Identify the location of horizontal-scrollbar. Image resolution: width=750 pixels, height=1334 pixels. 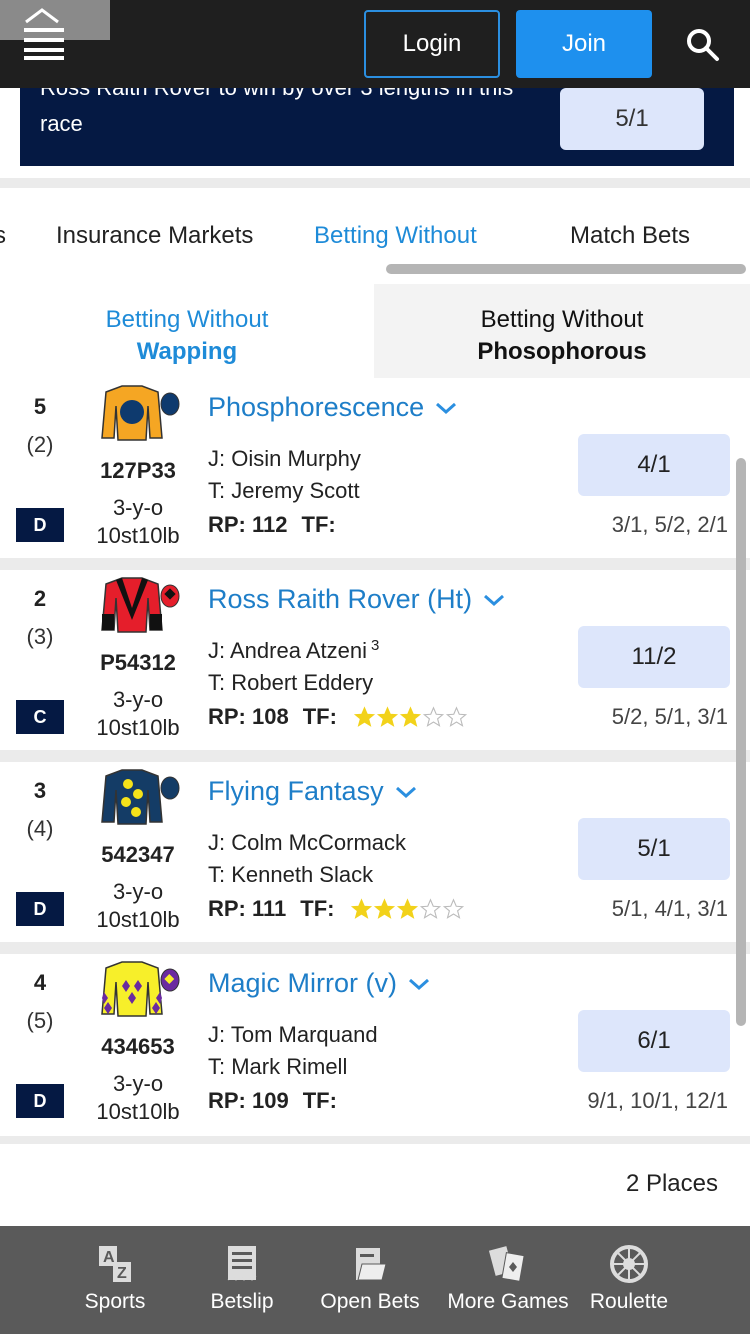
(566, 269).